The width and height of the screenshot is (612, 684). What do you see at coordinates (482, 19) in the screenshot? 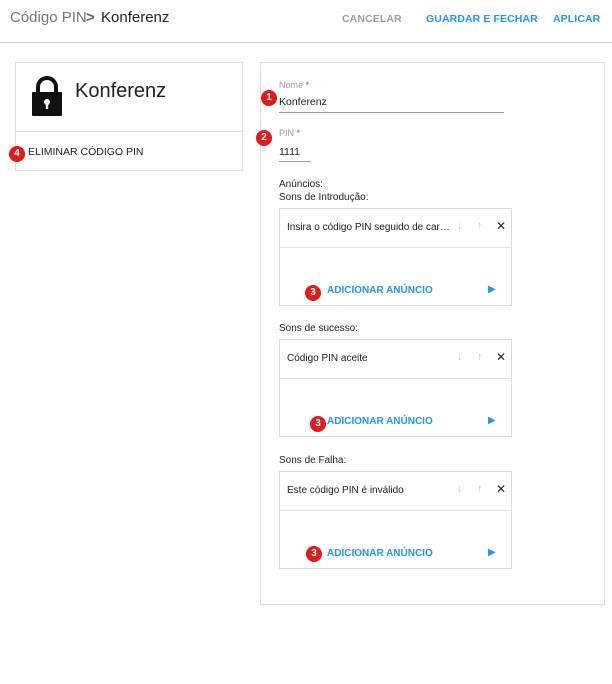
I see `save-and-close-button: GUARDAR E FECHAR` at bounding box center [482, 19].